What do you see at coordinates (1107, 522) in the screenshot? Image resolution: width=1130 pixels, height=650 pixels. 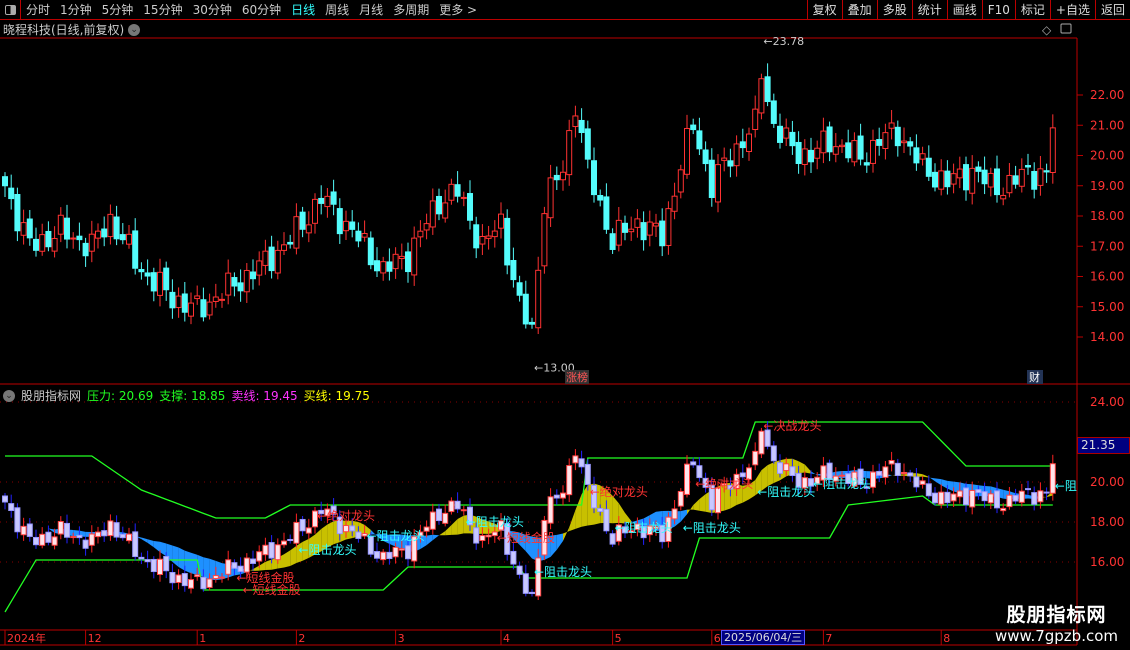 I see `indicator-tick-label: 18.00` at bounding box center [1107, 522].